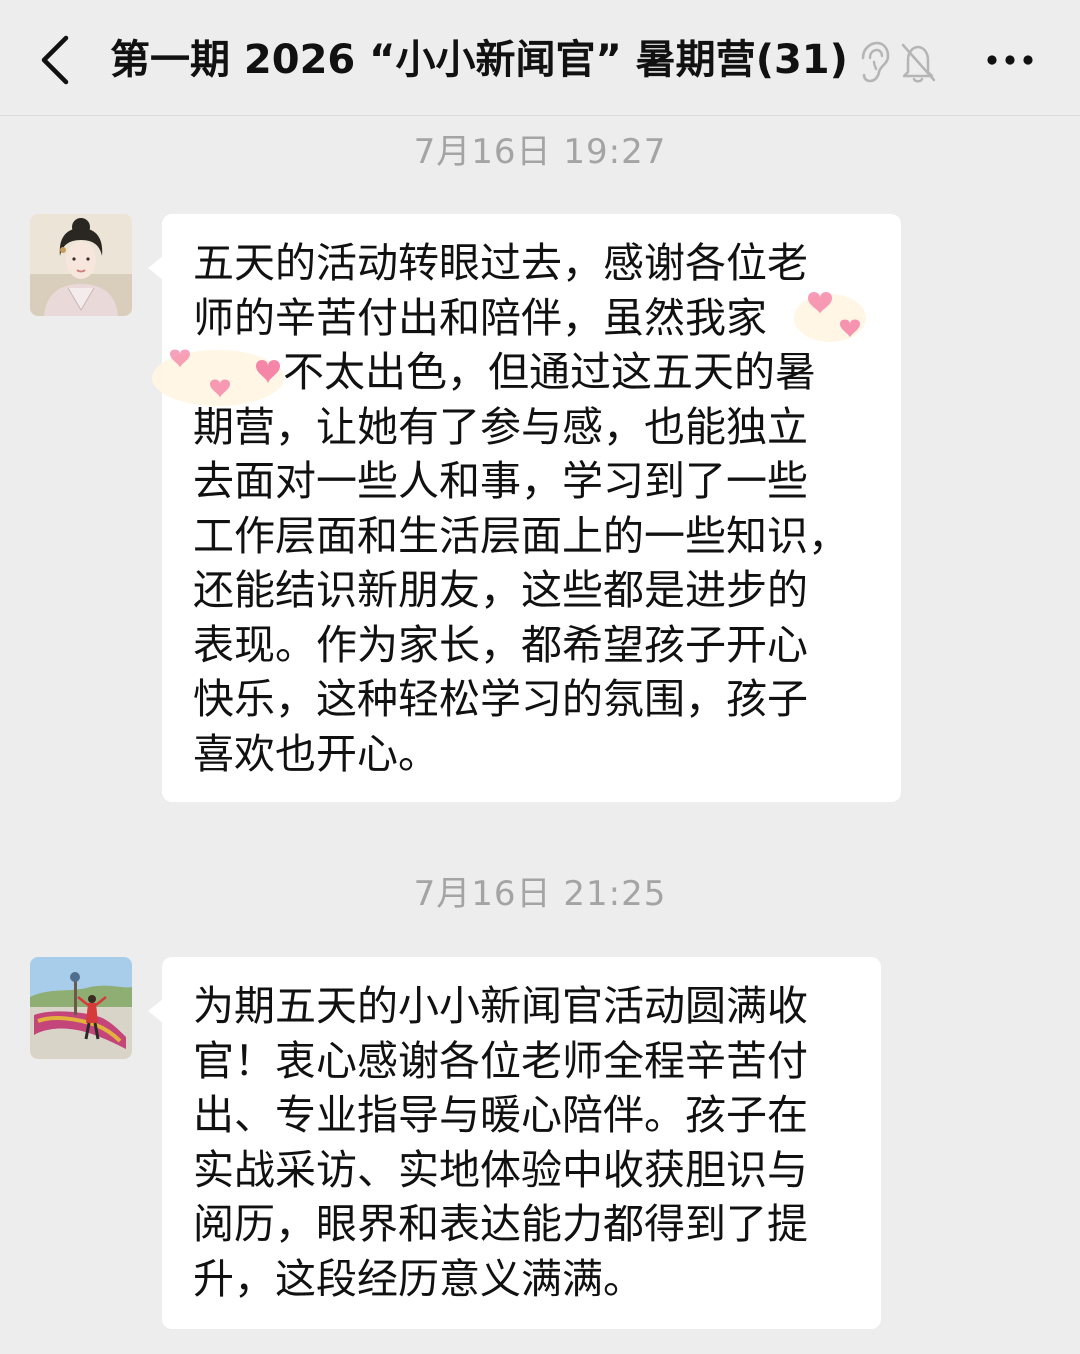 The height and width of the screenshot is (1354, 1080). I want to click on message-line: 为期五天的小小新闻官活动圆满收, so click(500, 1006).